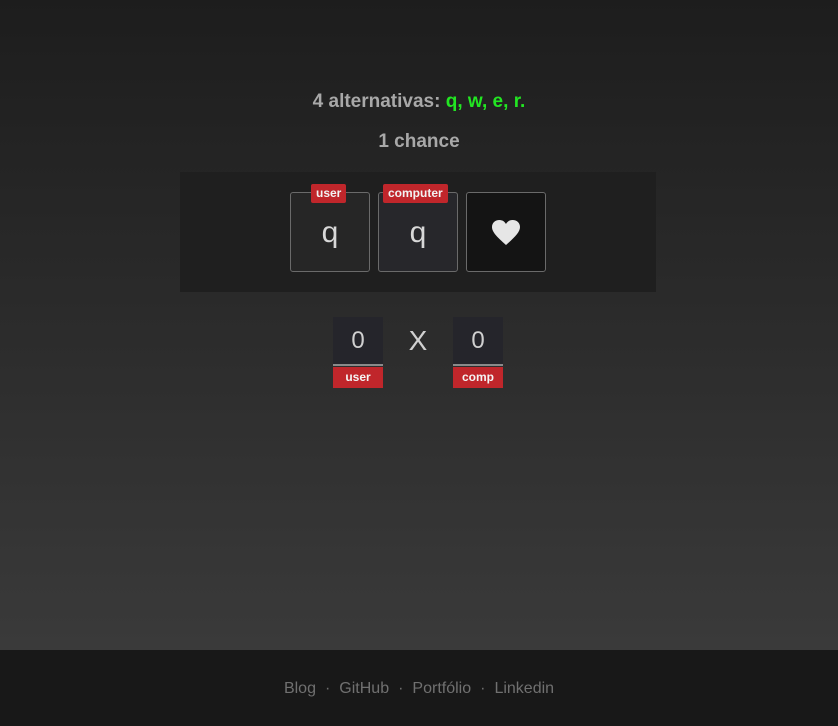 Image resolution: width=838 pixels, height=726 pixels. Describe the element at coordinates (478, 341) in the screenshot. I see `computer-score-value: 0` at that location.